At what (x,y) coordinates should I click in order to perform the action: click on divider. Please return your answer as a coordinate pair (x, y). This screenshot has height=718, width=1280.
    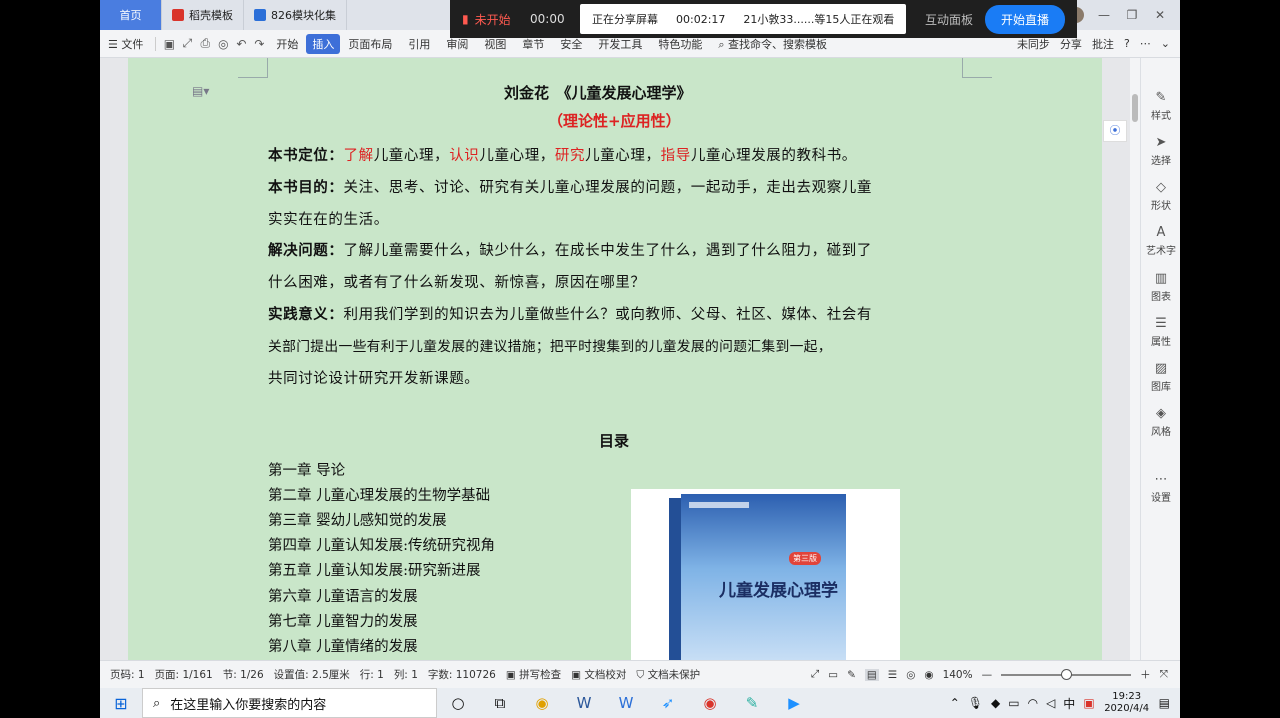
    Looking at the image, I should click on (156, 43).